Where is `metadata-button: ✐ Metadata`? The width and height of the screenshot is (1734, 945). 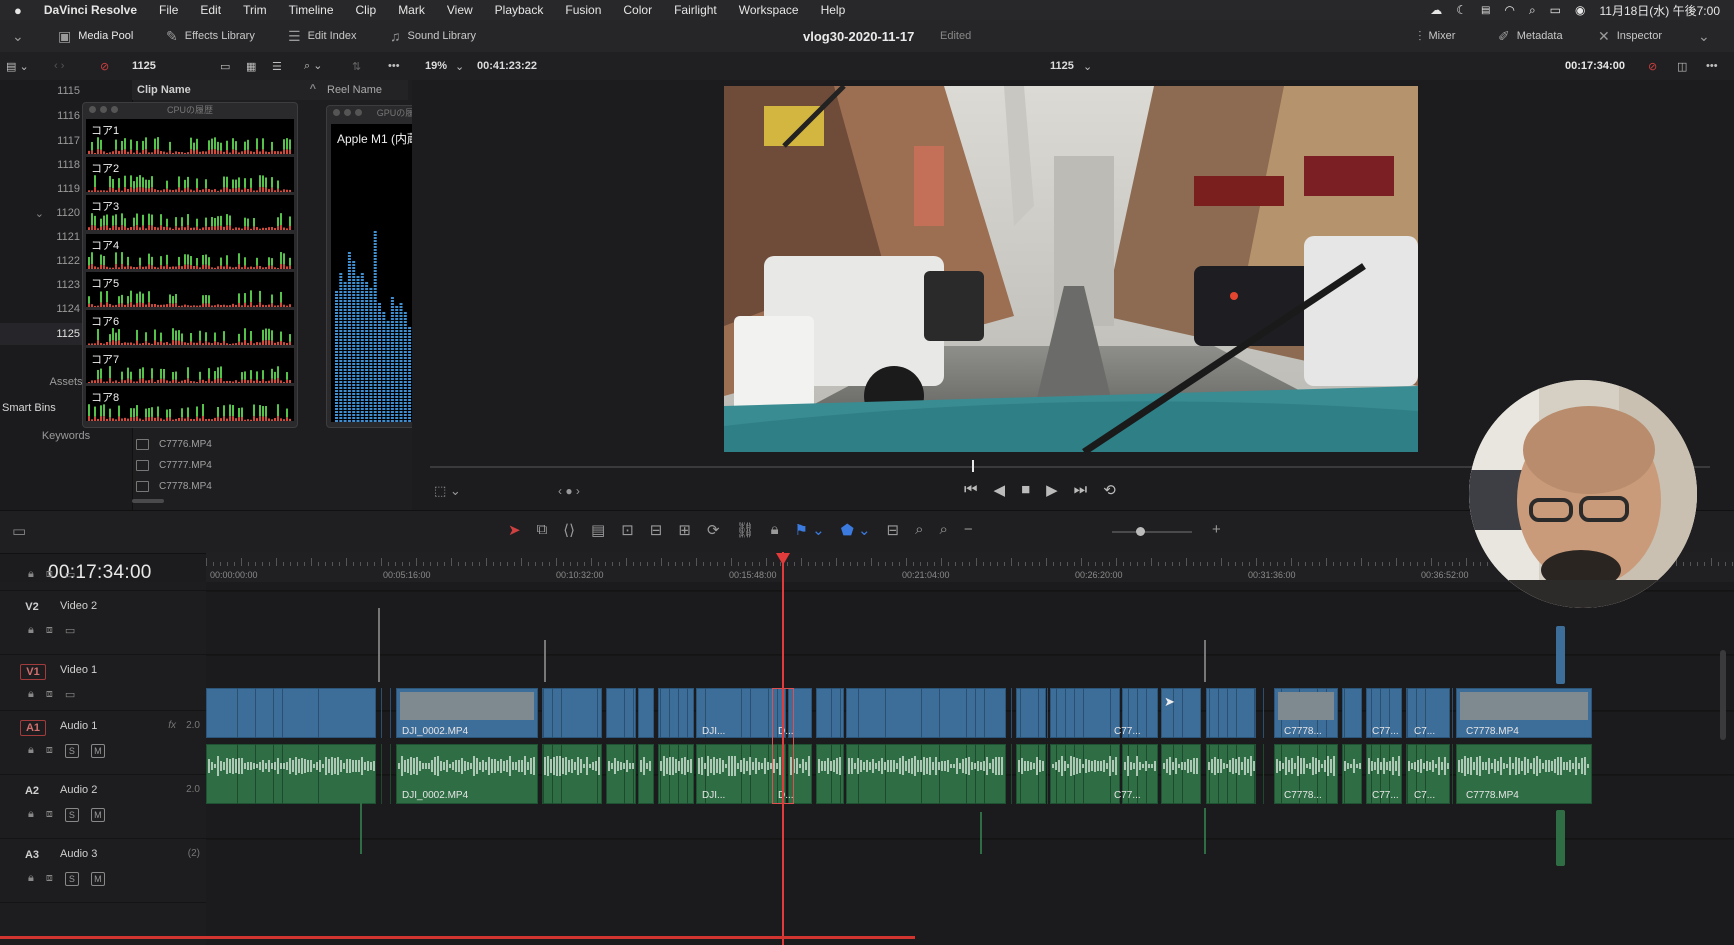 metadata-button: ✐ Metadata is located at coordinates (1530, 36).